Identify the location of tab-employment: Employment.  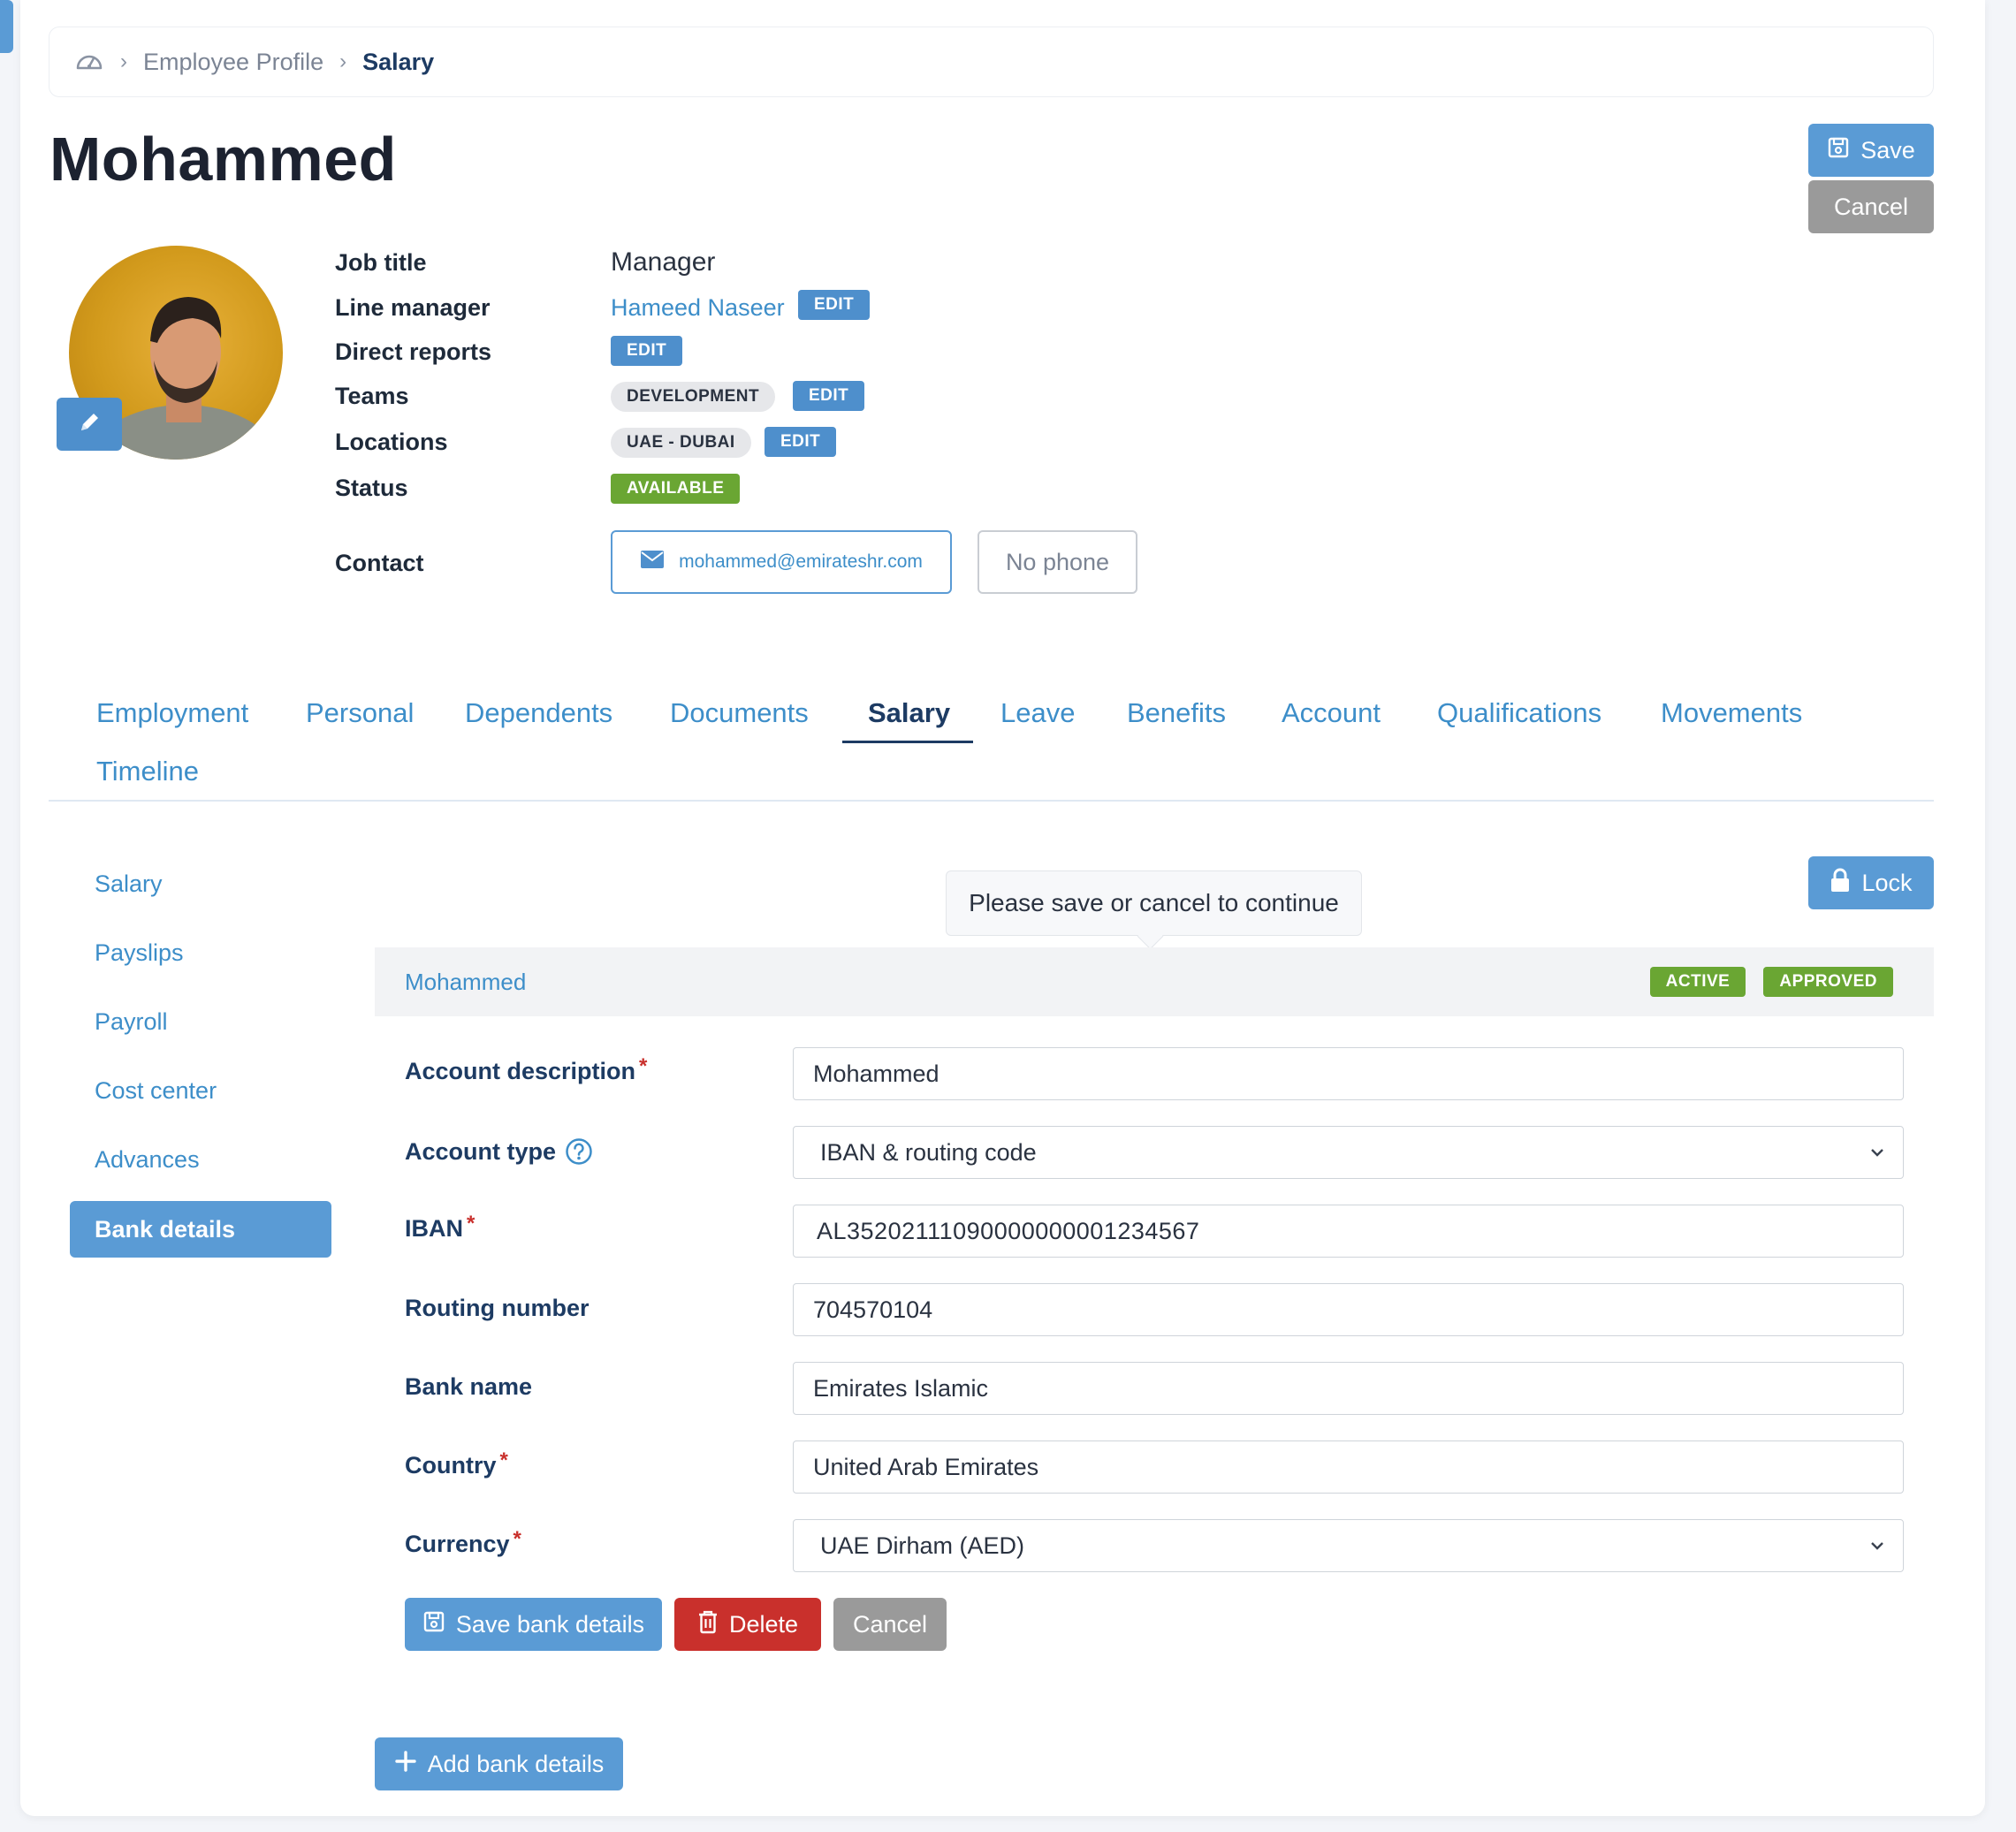
(172, 713).